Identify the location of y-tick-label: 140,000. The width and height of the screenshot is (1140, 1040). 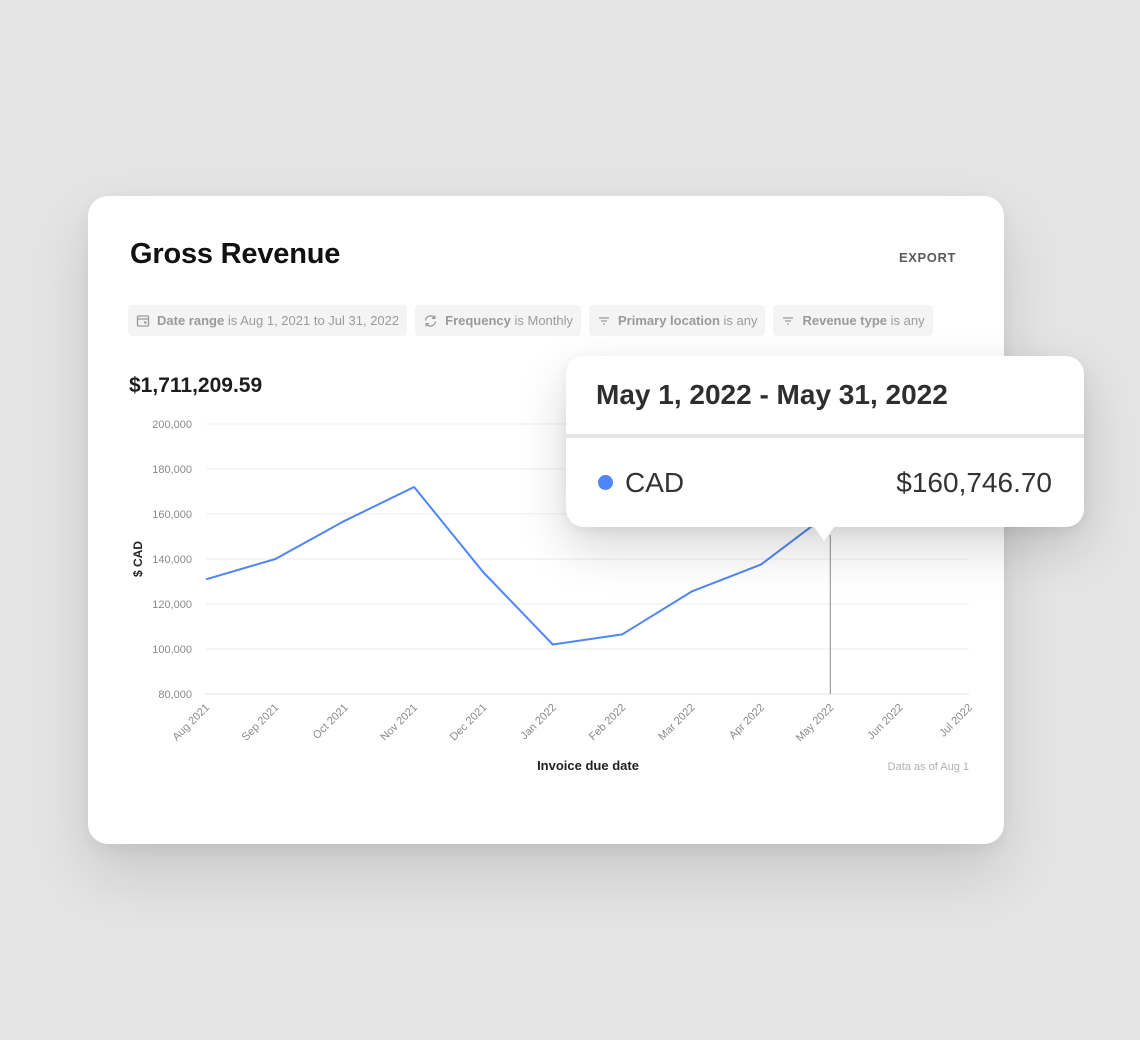
(172, 560).